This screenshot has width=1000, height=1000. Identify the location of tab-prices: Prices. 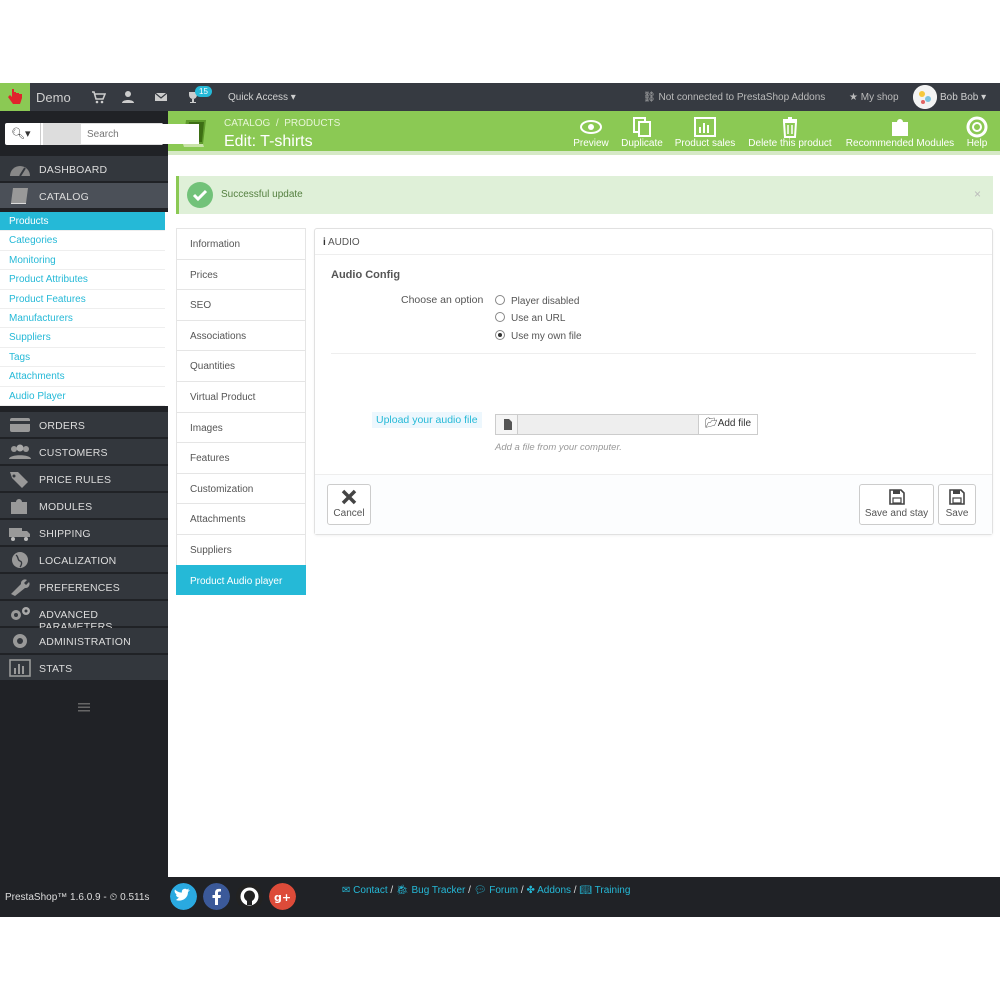
(241, 274).